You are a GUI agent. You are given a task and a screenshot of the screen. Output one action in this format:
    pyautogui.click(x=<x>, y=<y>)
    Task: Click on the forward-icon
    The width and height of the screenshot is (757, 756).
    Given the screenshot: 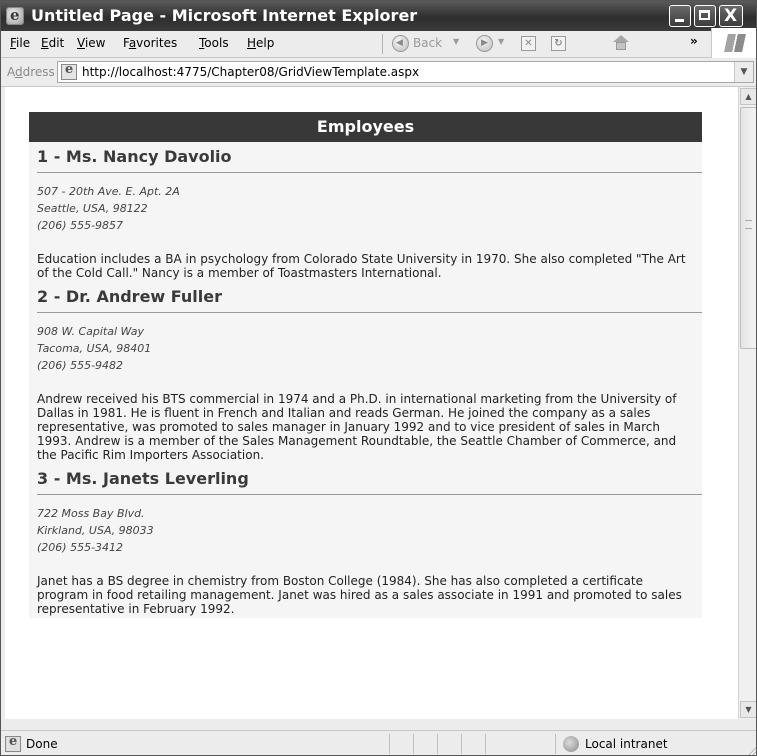 What is the action you would take?
    pyautogui.click(x=484, y=43)
    